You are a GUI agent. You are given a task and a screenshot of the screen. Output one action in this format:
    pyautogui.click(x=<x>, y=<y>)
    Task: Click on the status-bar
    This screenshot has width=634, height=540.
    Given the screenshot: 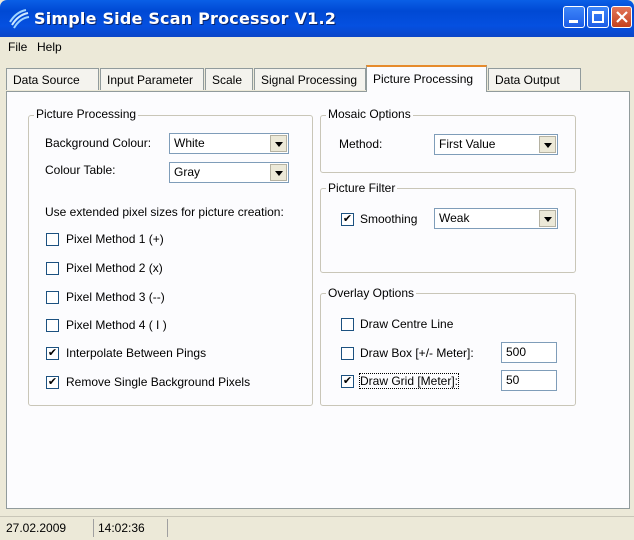 What is the action you would take?
    pyautogui.click(x=317, y=528)
    